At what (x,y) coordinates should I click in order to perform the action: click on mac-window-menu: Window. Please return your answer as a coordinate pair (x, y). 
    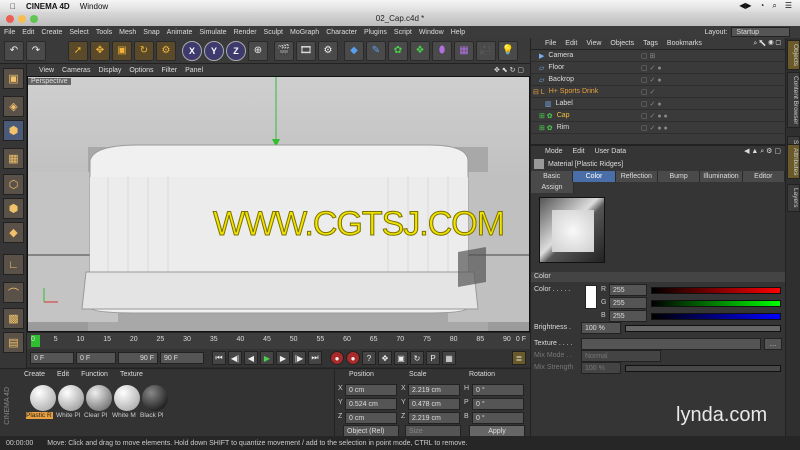
    Looking at the image, I should click on (94, 6).